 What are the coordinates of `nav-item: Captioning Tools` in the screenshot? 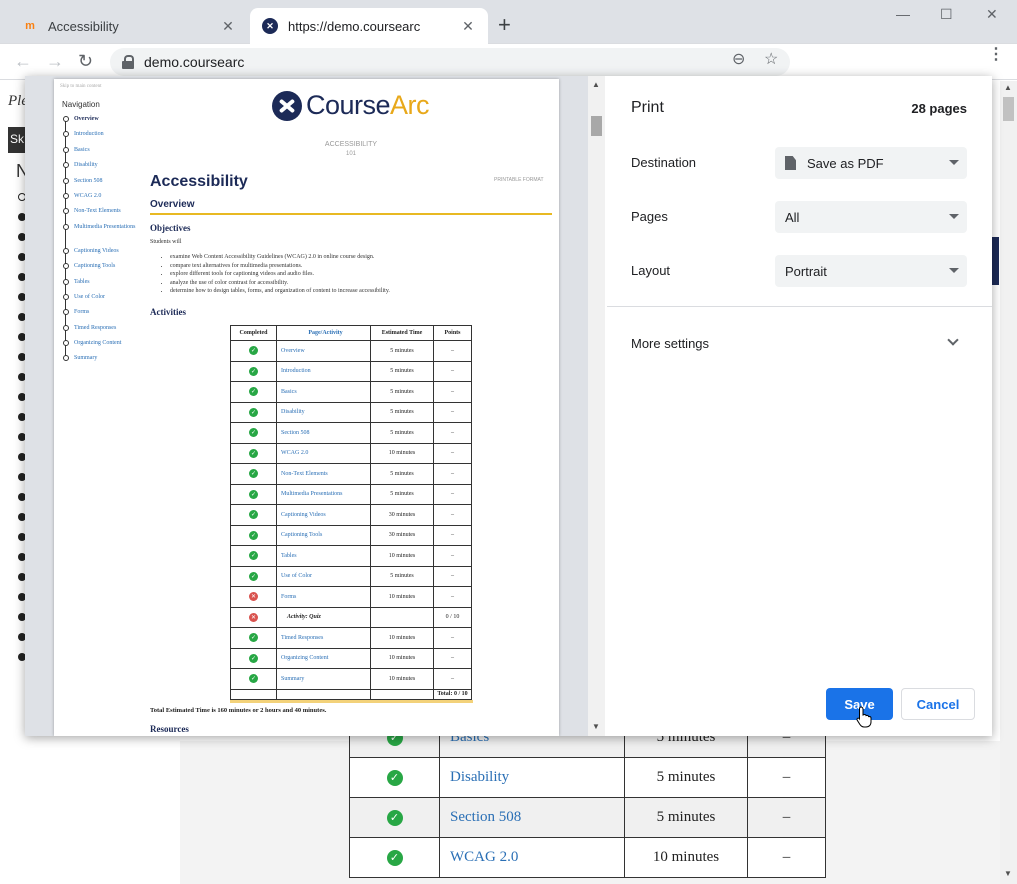 It's located at (108, 269).